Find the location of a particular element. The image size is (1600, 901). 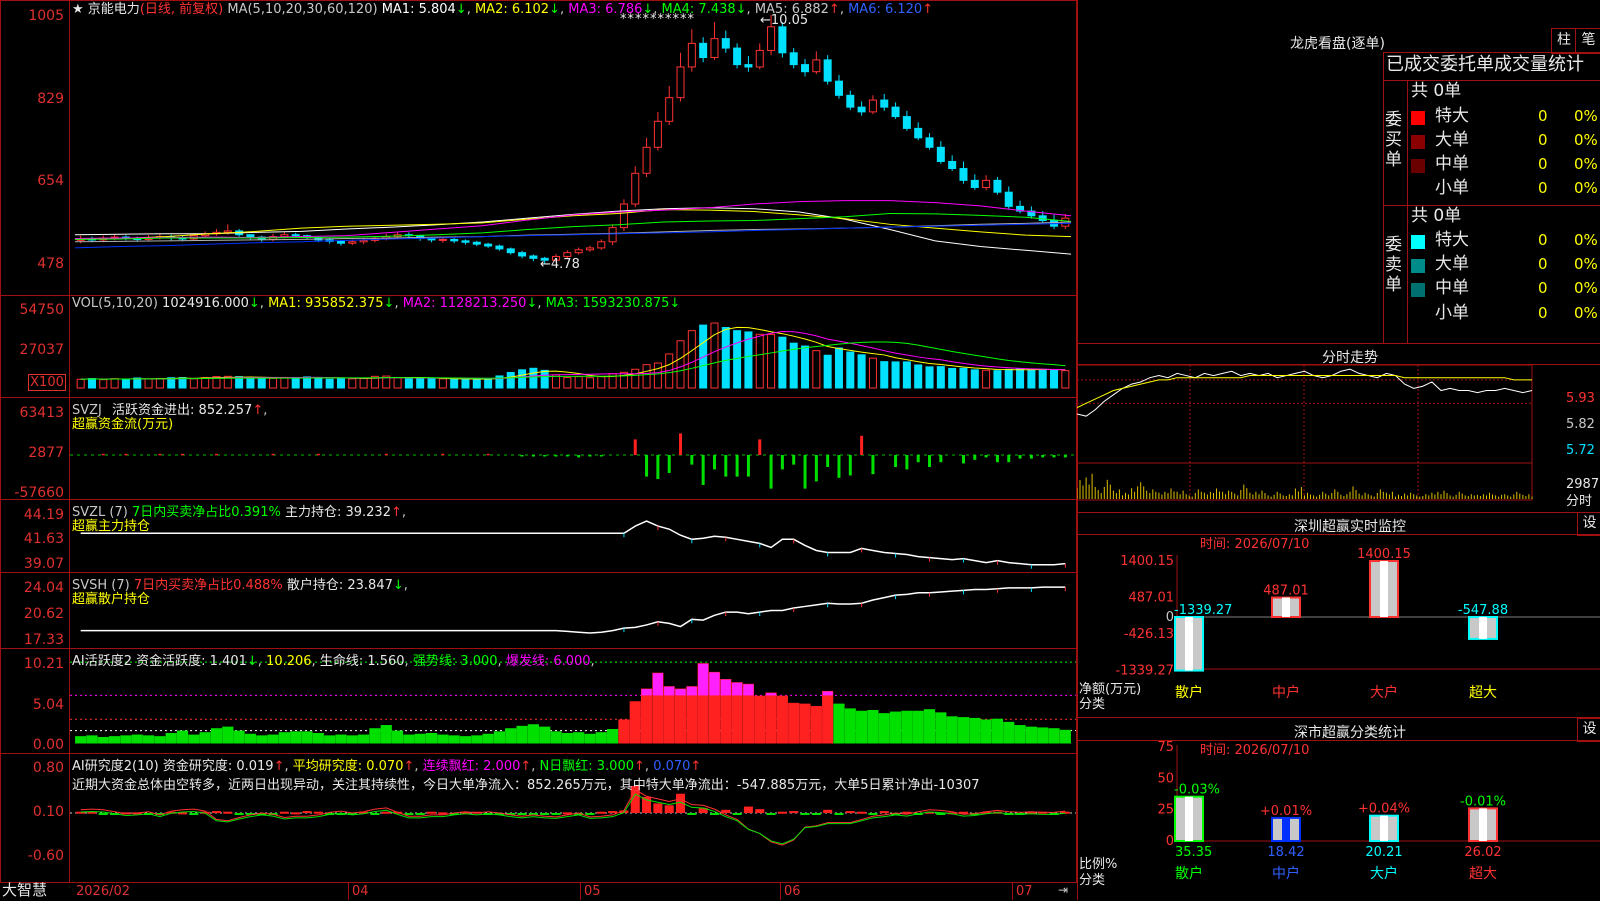

date-label: 2026/02 is located at coordinates (103, 891).